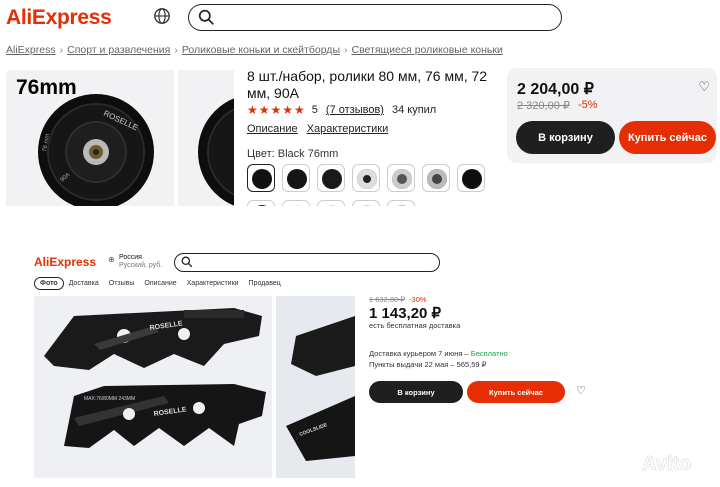 The width and height of the screenshot is (720, 487). I want to click on avito-watermark-logo: Avito, so click(653, 462).